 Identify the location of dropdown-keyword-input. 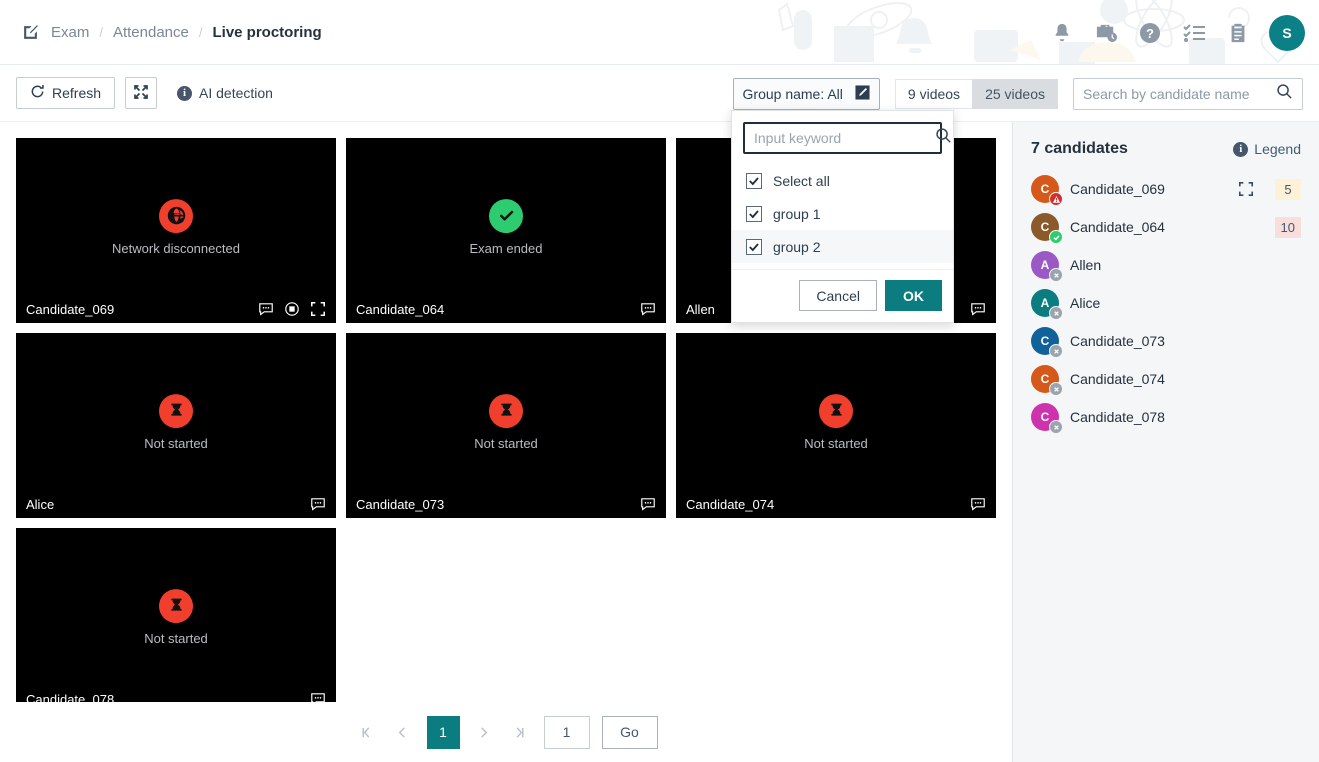
(844, 138).